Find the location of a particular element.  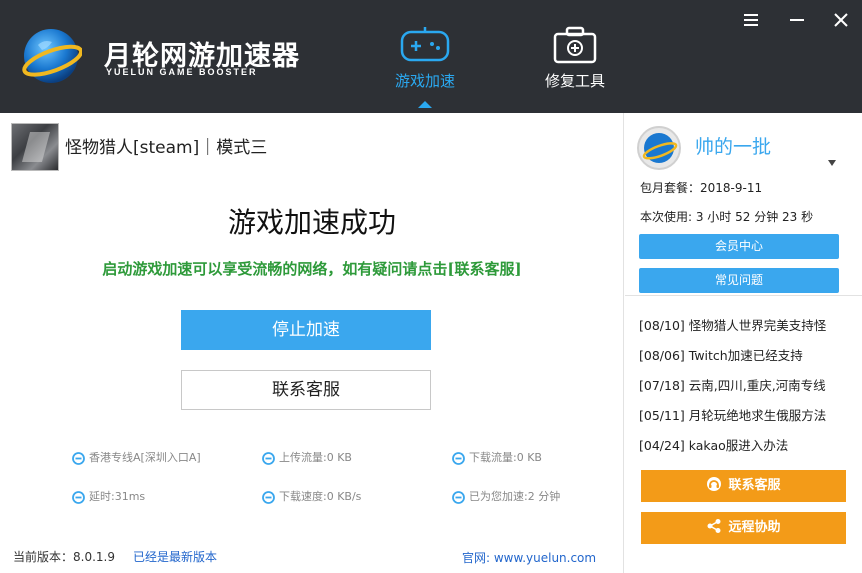

tab-label: 修复工具 is located at coordinates (574, 81).